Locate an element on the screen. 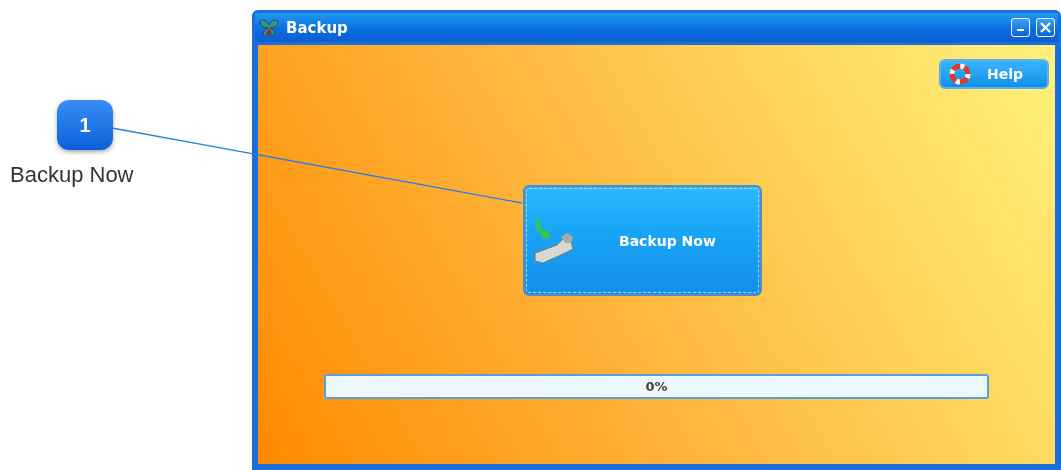 Image resolution: width=1061 pixels, height=470 pixels. callout-label: Backup Now is located at coordinates (72, 175).